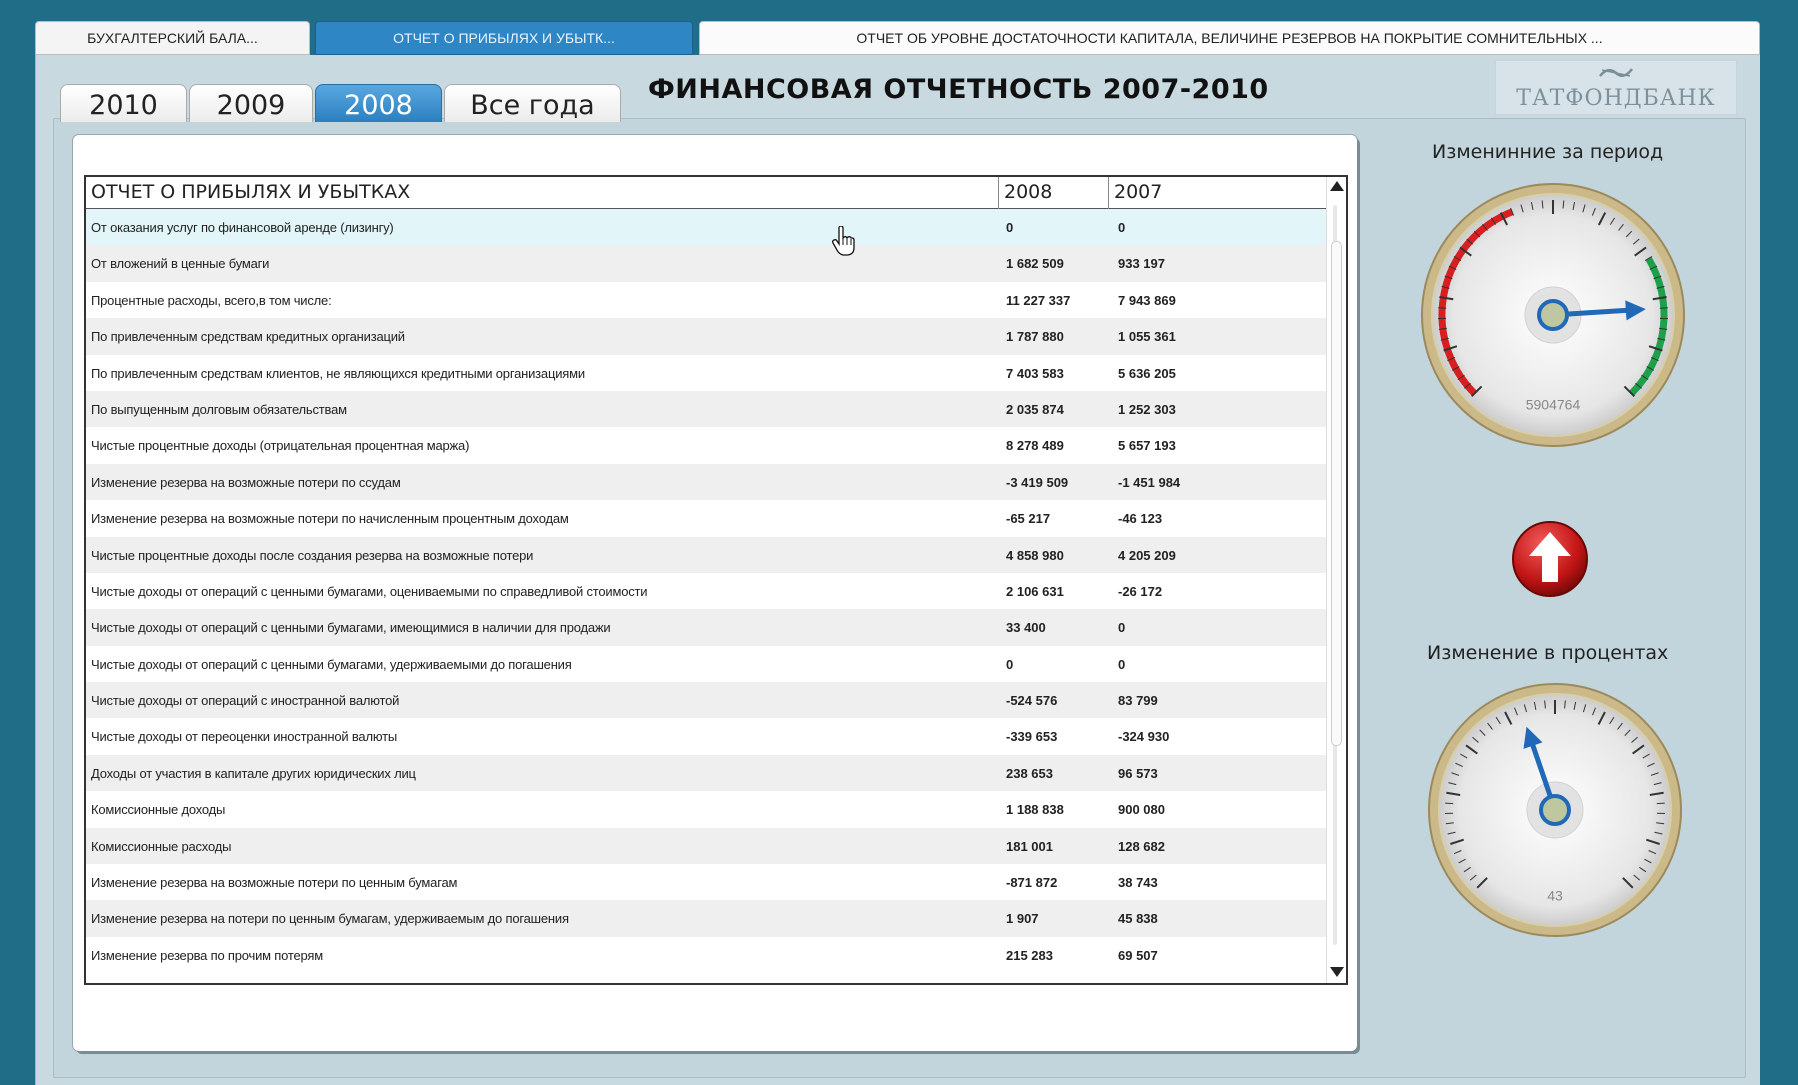 This screenshot has width=1798, height=1085. I want to click on row-value-2008: 4 858 980, so click(1035, 555).